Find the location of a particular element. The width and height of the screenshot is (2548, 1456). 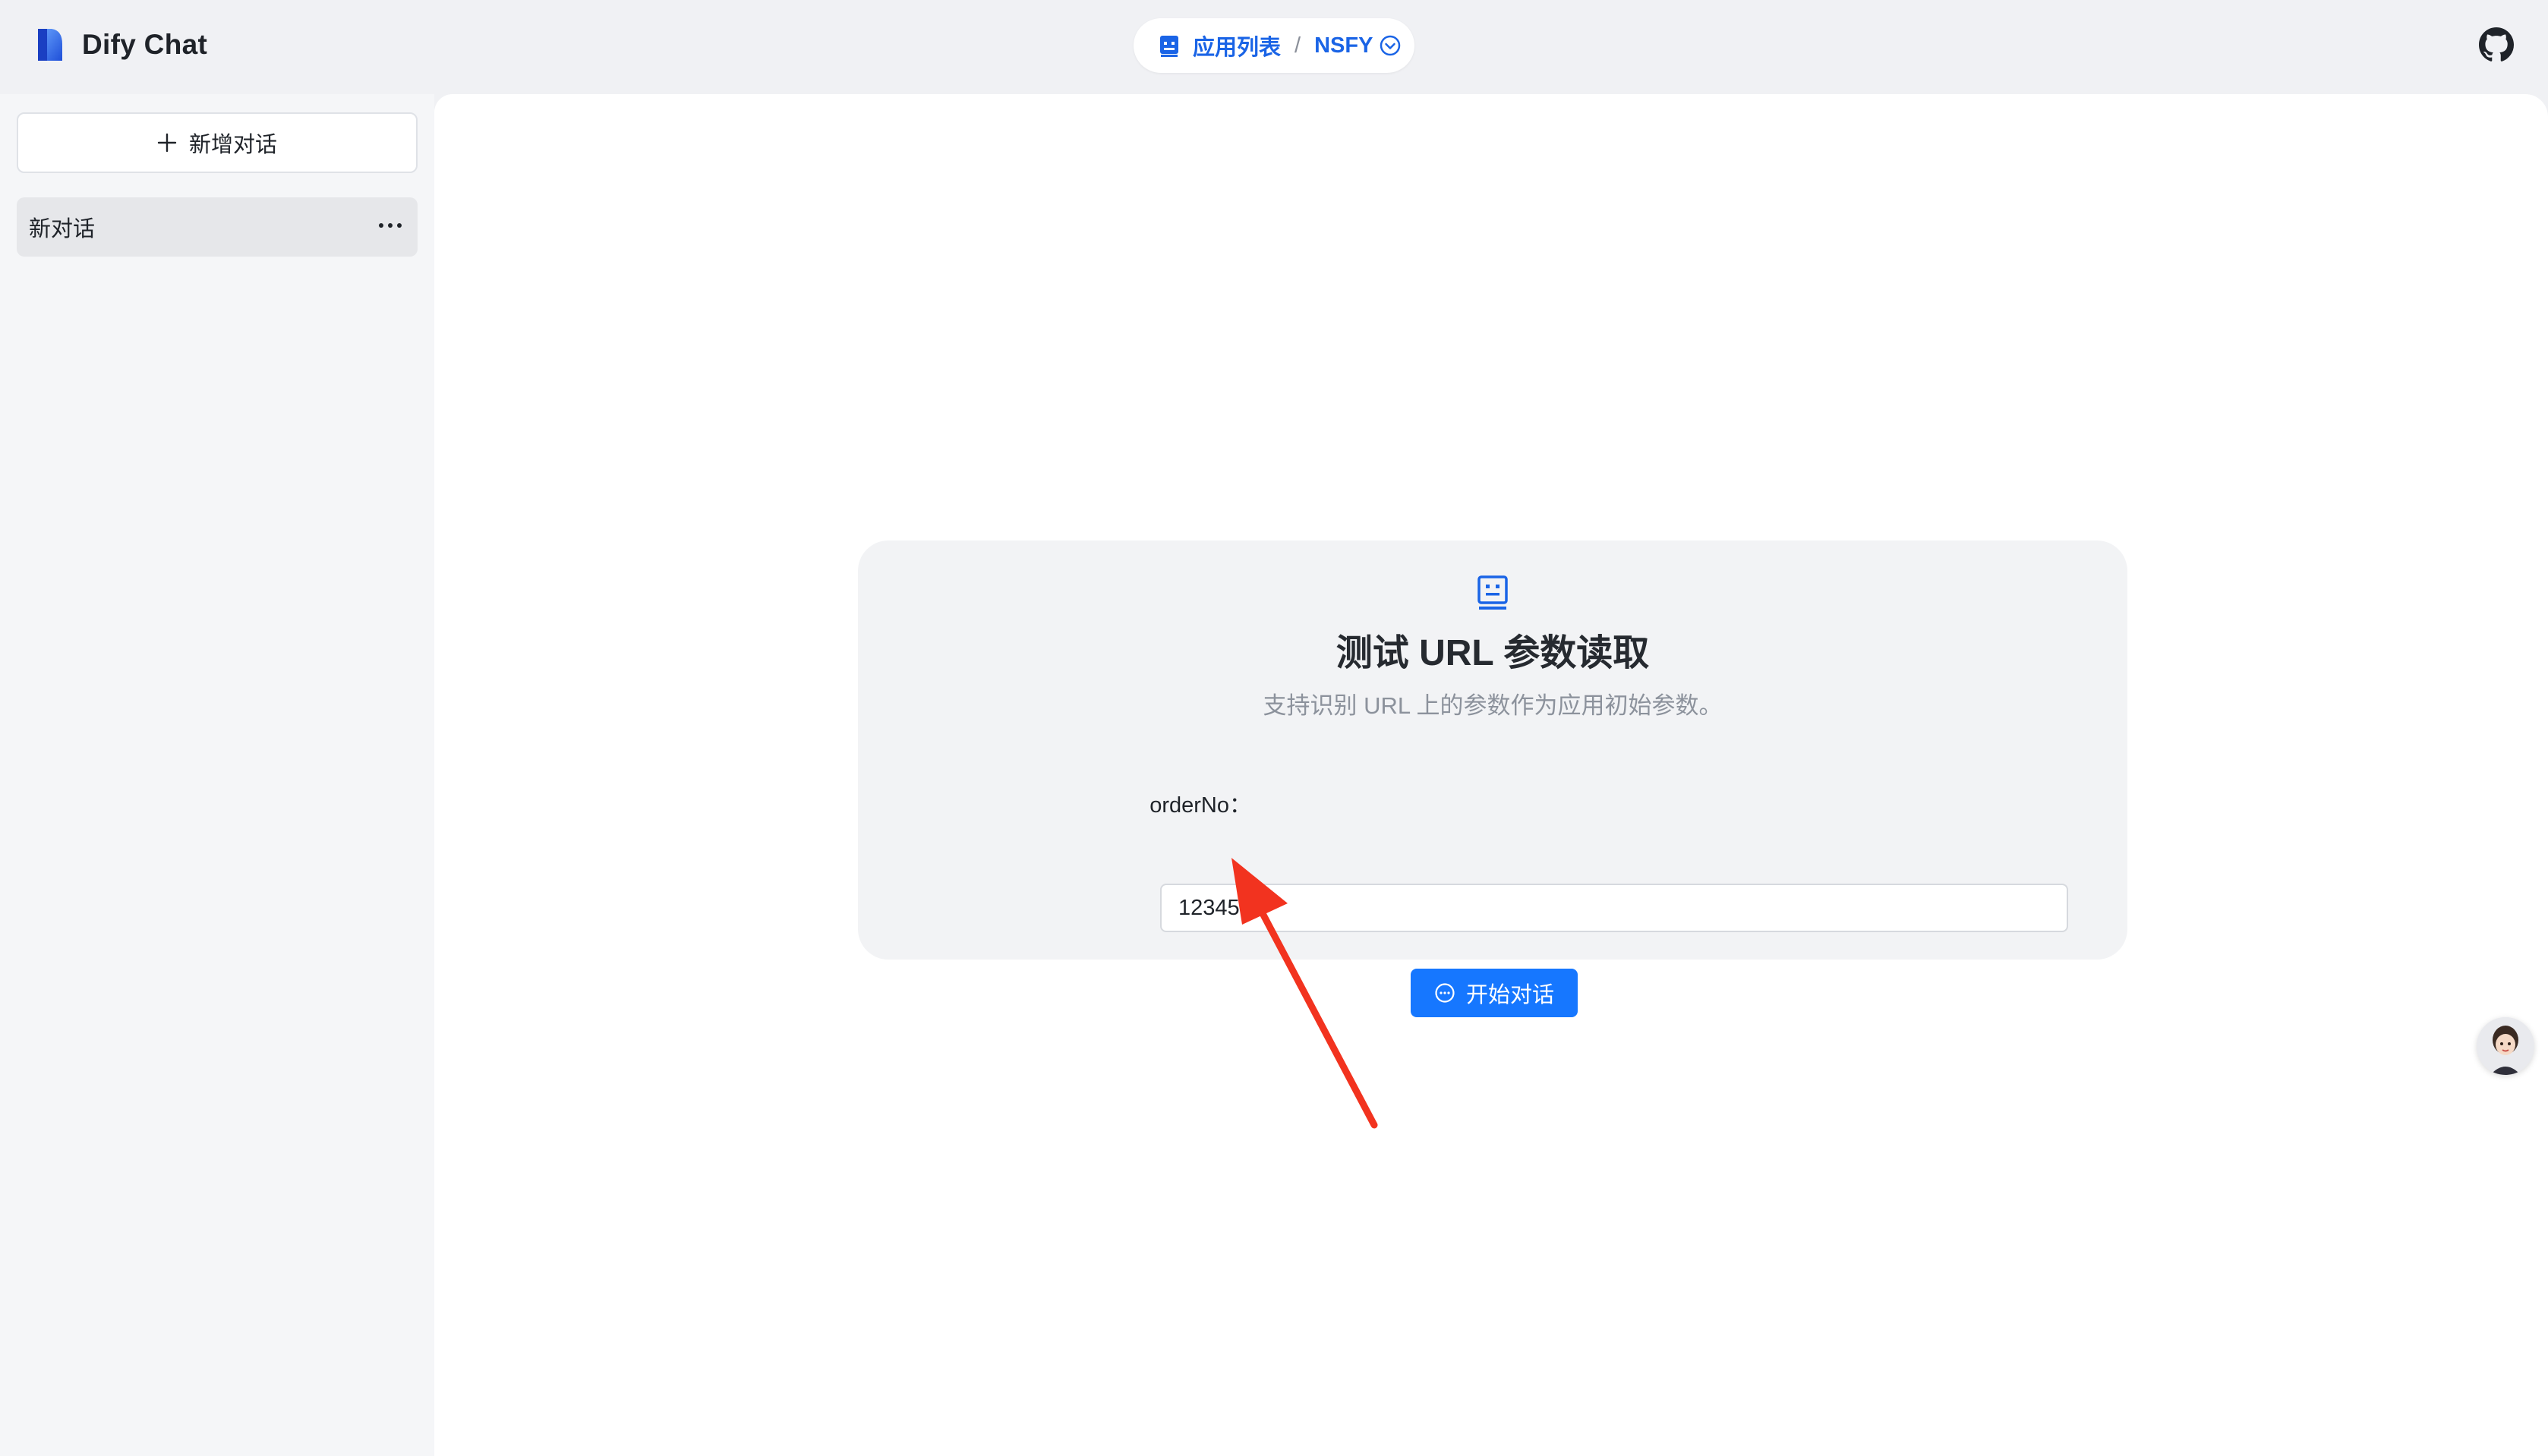

chevron-down-icon is located at coordinates (1390, 45).